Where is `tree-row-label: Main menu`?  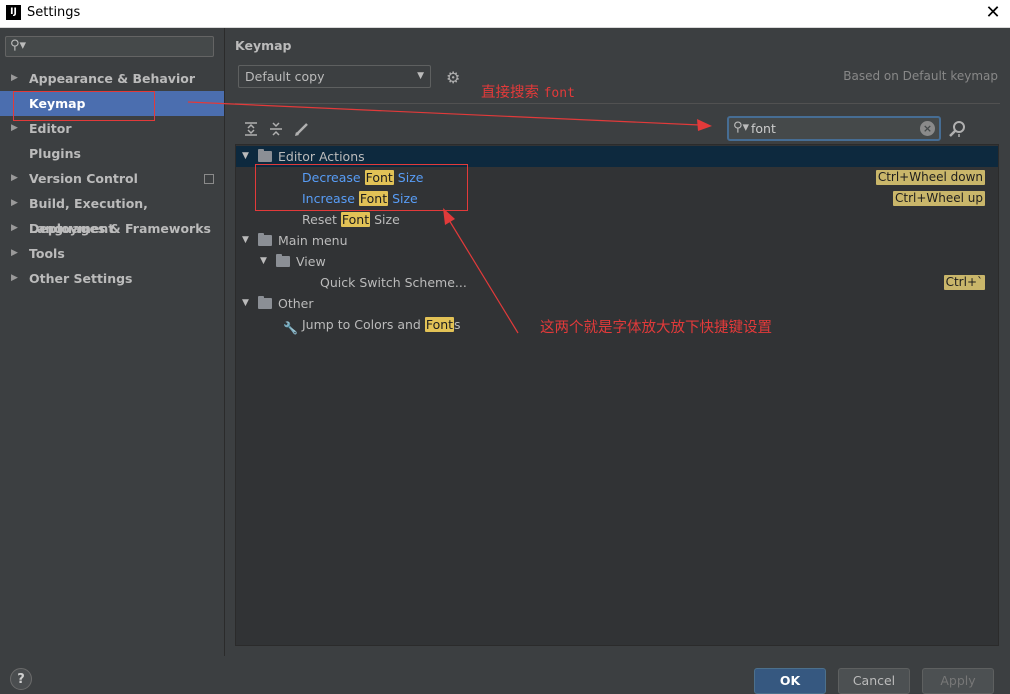 tree-row-label: Main menu is located at coordinates (313, 240).